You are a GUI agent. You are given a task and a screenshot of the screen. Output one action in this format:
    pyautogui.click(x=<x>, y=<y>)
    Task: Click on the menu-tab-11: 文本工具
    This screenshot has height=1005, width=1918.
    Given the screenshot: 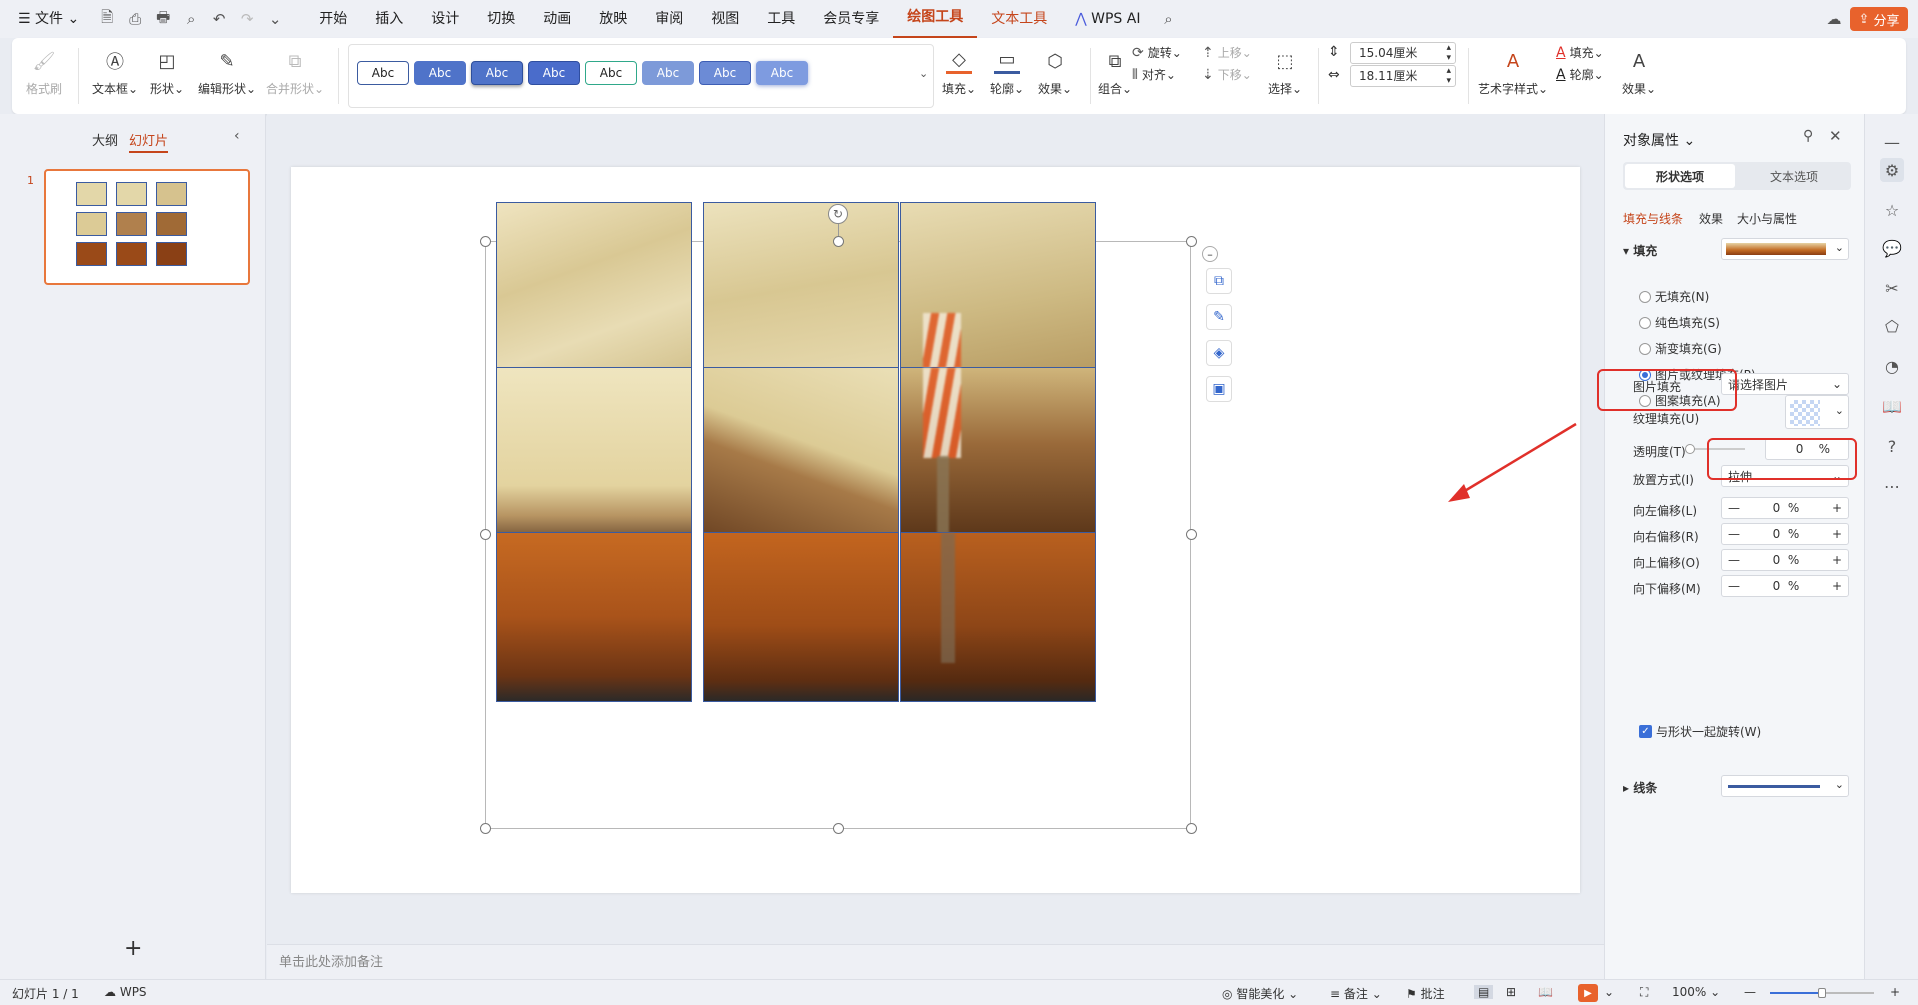 What is the action you would take?
    pyautogui.click(x=1019, y=19)
    